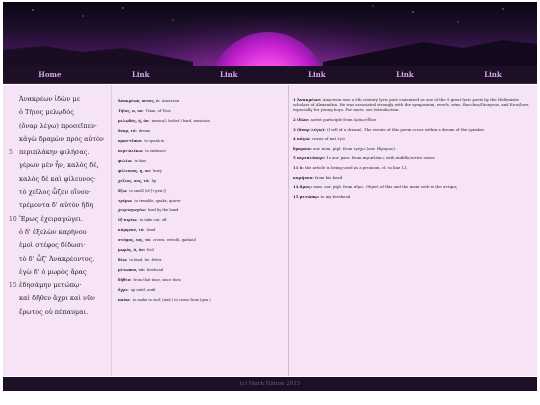  What do you see at coordinates (57, 234) in the screenshot?
I see `poem-line: ὁ δ' ἐξελὼν καρήνου` at bounding box center [57, 234].